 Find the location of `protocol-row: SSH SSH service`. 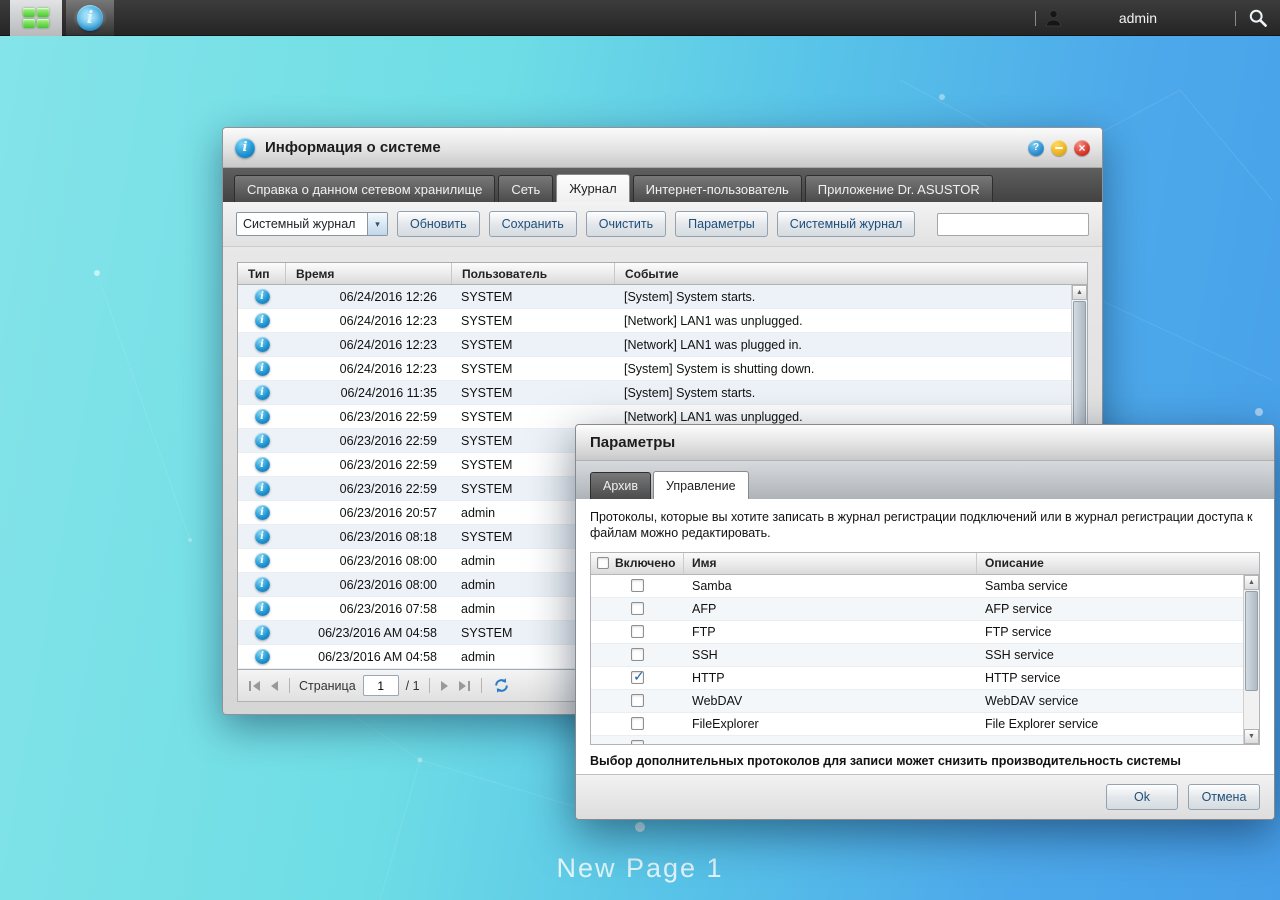

protocol-row: SSH SSH service is located at coordinates (925, 655).